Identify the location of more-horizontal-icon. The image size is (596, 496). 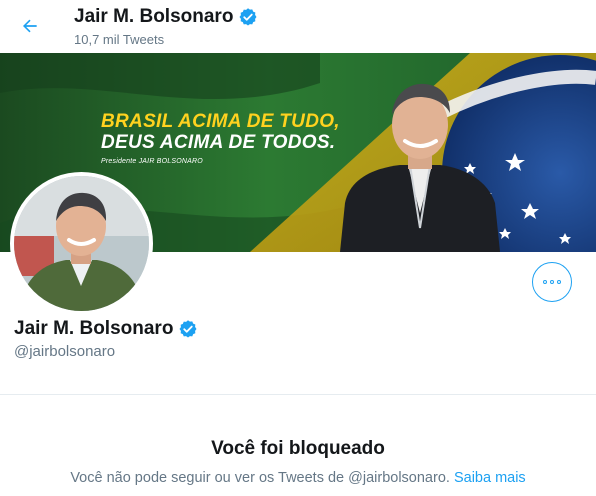
(552, 282).